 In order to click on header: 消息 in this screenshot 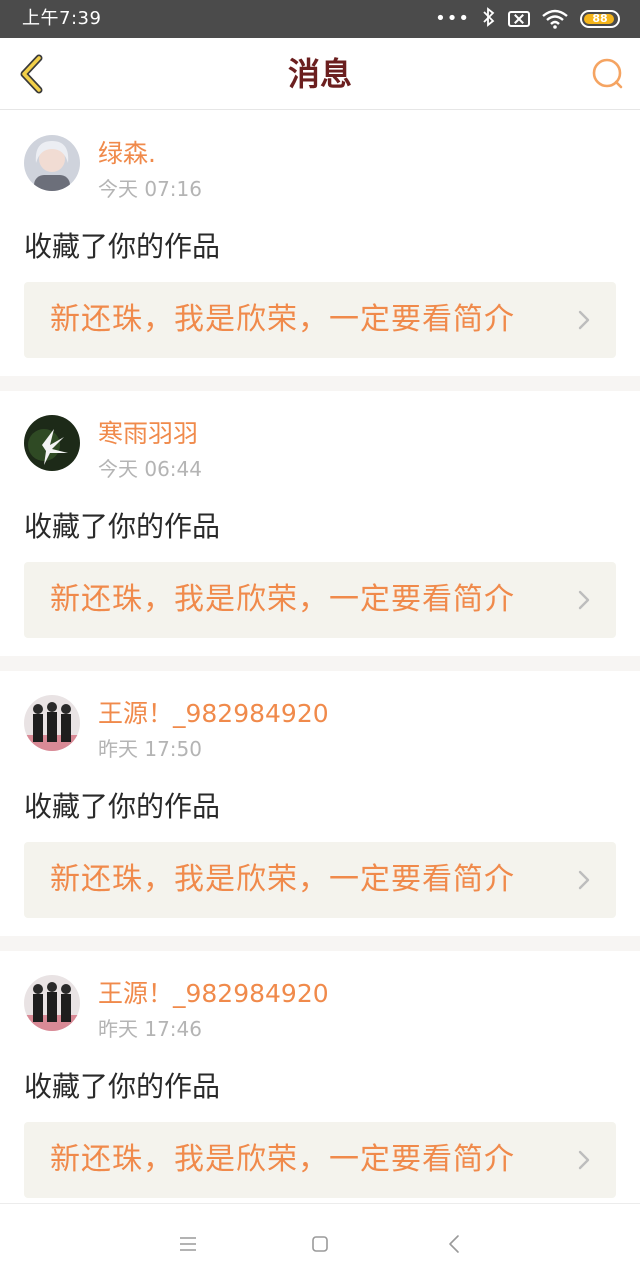, I will do `click(320, 74)`.